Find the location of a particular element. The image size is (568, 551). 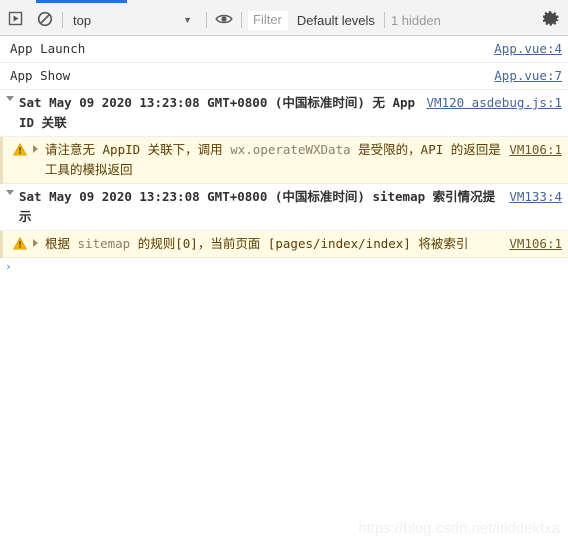

clear-console-icon is located at coordinates (45, 20).